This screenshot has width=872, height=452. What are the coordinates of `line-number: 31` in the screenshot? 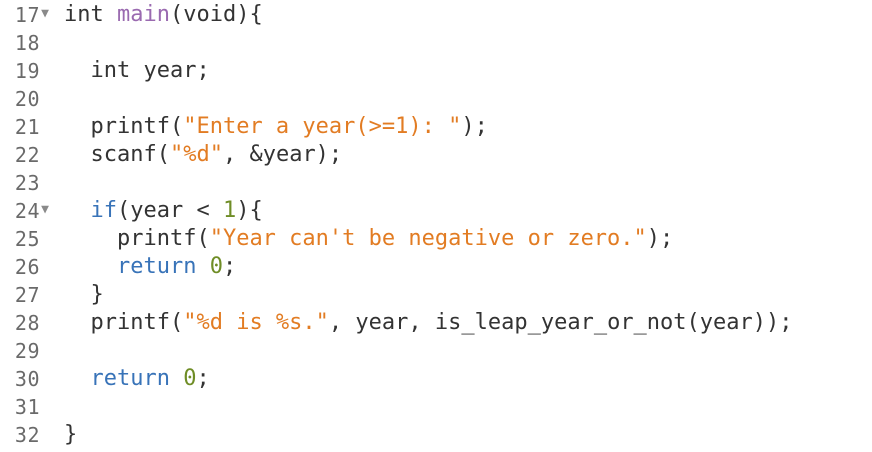 It's located at (27, 407).